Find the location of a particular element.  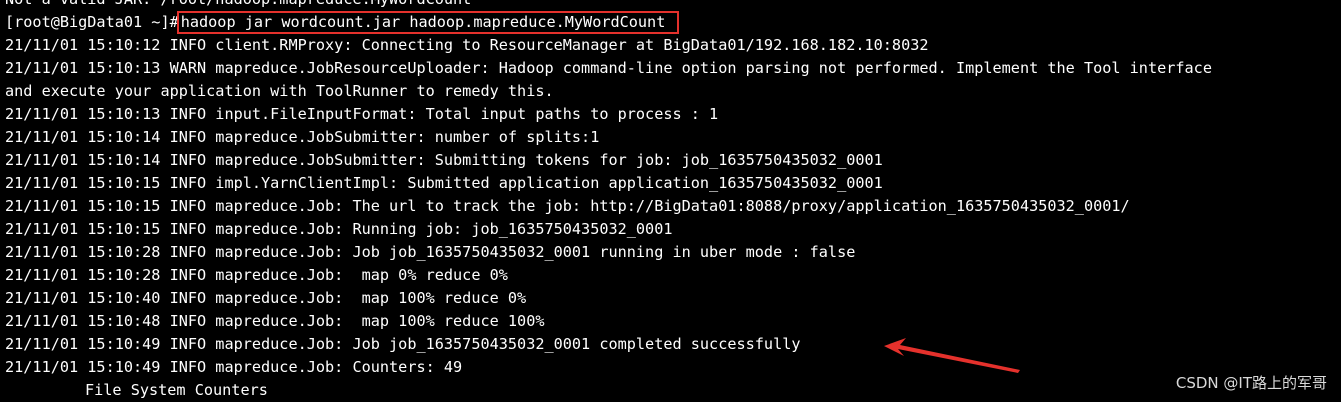

counters-section-label: File System Counters is located at coordinates (176, 390).